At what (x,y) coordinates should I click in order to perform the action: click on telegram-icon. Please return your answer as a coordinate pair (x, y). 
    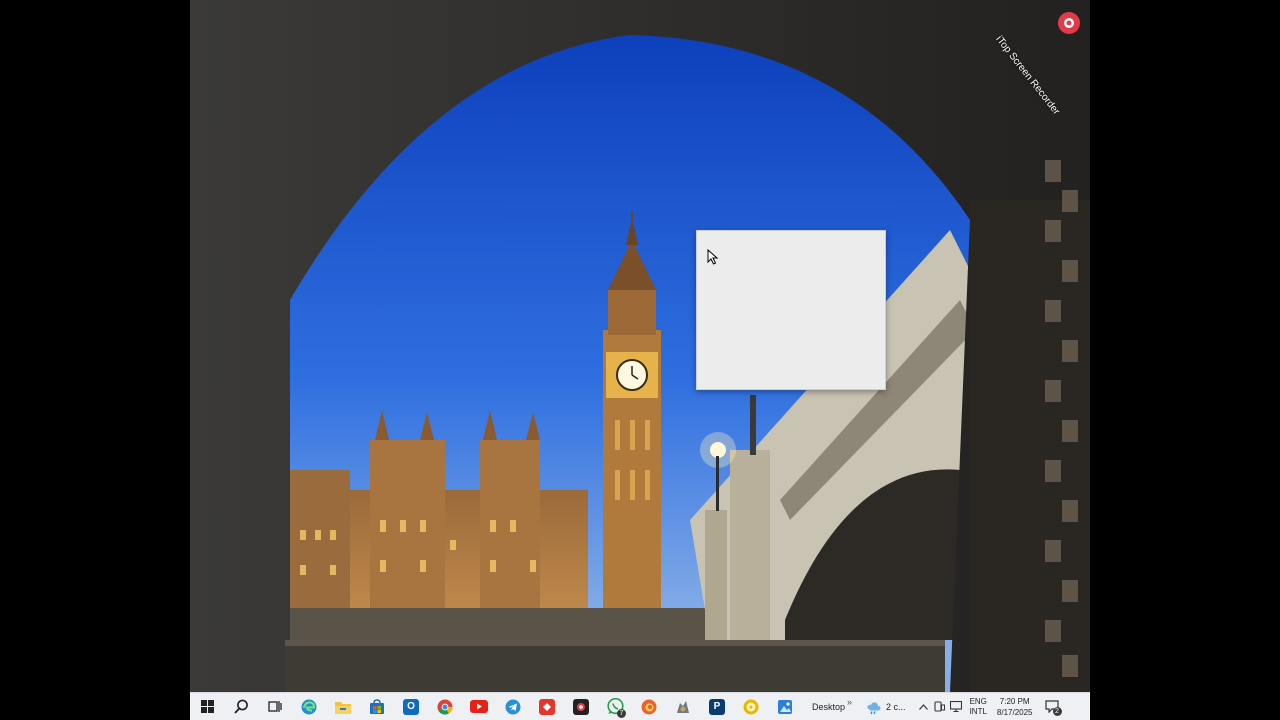
    Looking at the image, I should click on (513, 706).